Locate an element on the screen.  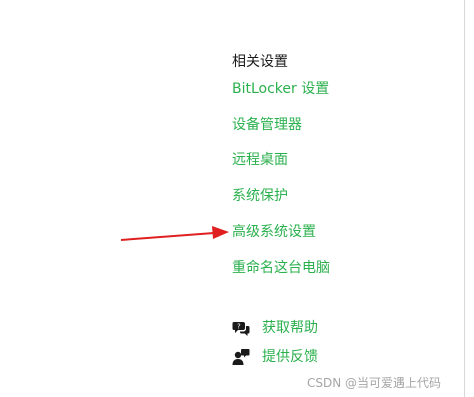
give-feedback-label: 提供反馈 is located at coordinates (290, 357).